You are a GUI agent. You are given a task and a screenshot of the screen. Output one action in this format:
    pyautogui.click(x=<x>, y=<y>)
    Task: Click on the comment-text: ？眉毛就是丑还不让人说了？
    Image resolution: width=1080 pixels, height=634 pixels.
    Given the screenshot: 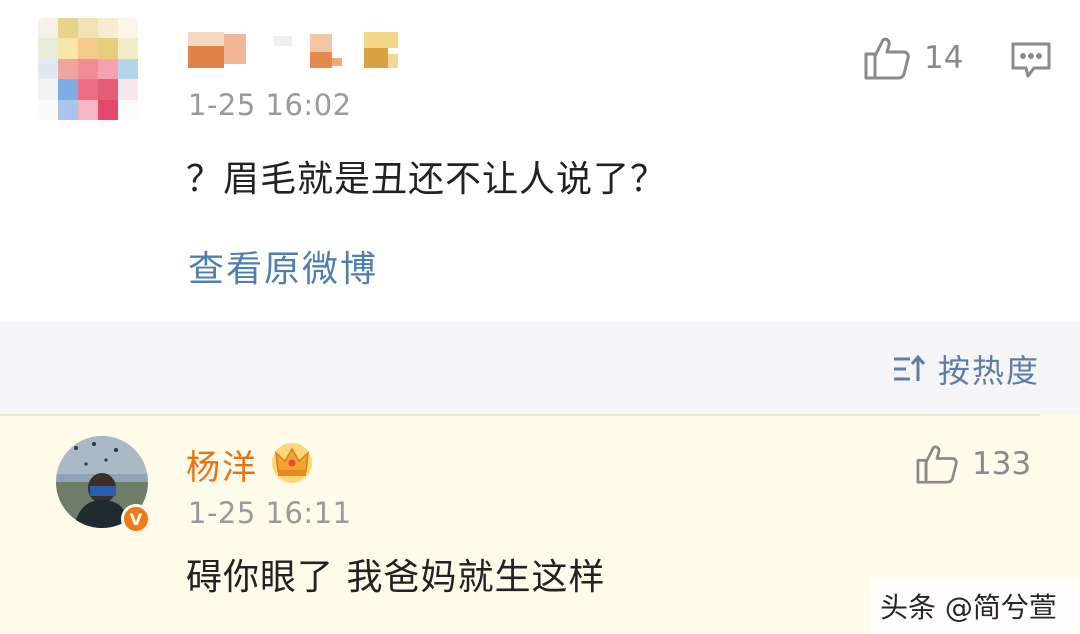 What is the action you would take?
    pyautogui.click(x=427, y=179)
    